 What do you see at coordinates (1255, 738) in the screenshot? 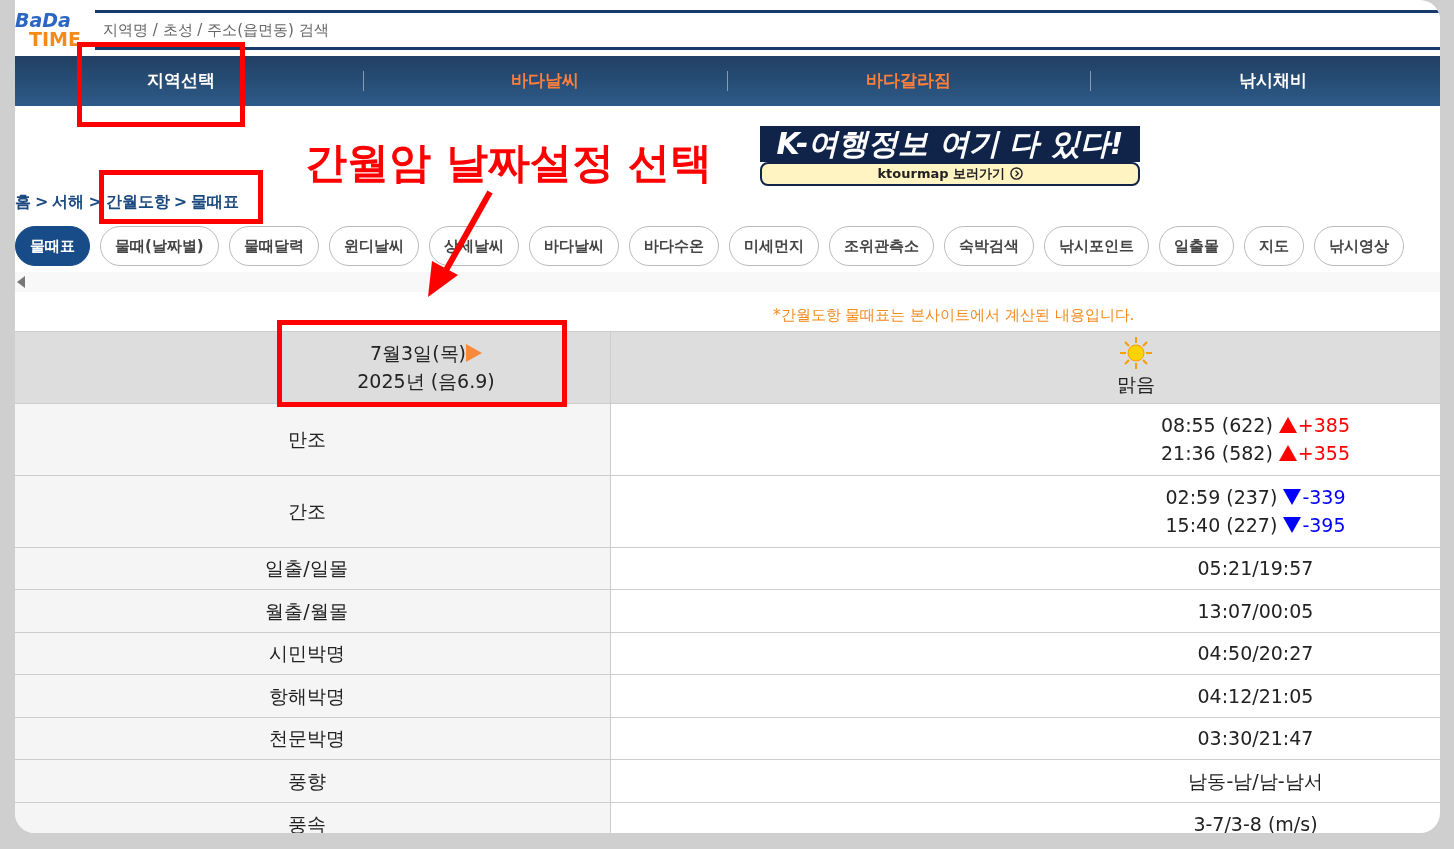
I see `row-value: 03:30/21:47` at bounding box center [1255, 738].